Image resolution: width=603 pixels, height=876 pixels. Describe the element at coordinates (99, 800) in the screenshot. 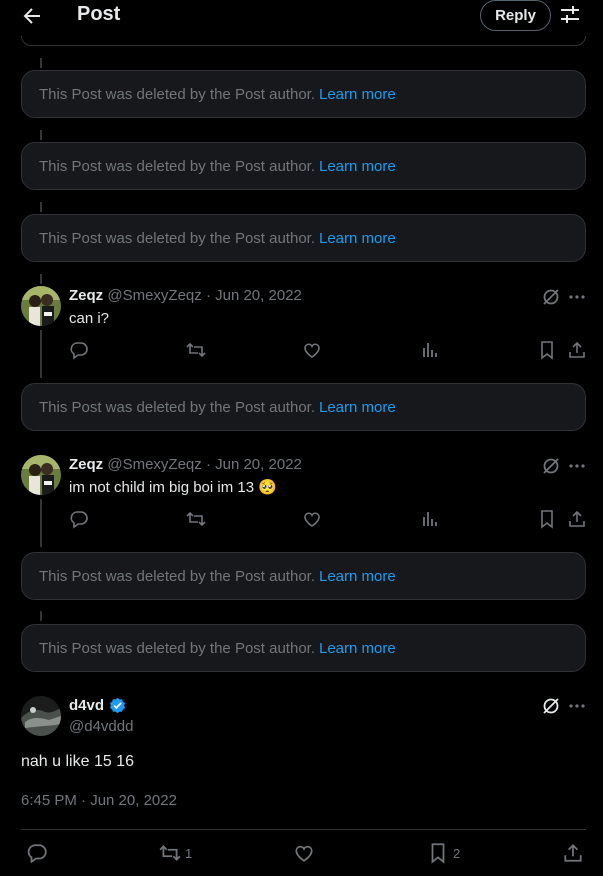

I see `post-timestamp: 6:45 PM · Jun 20, 2022` at that location.